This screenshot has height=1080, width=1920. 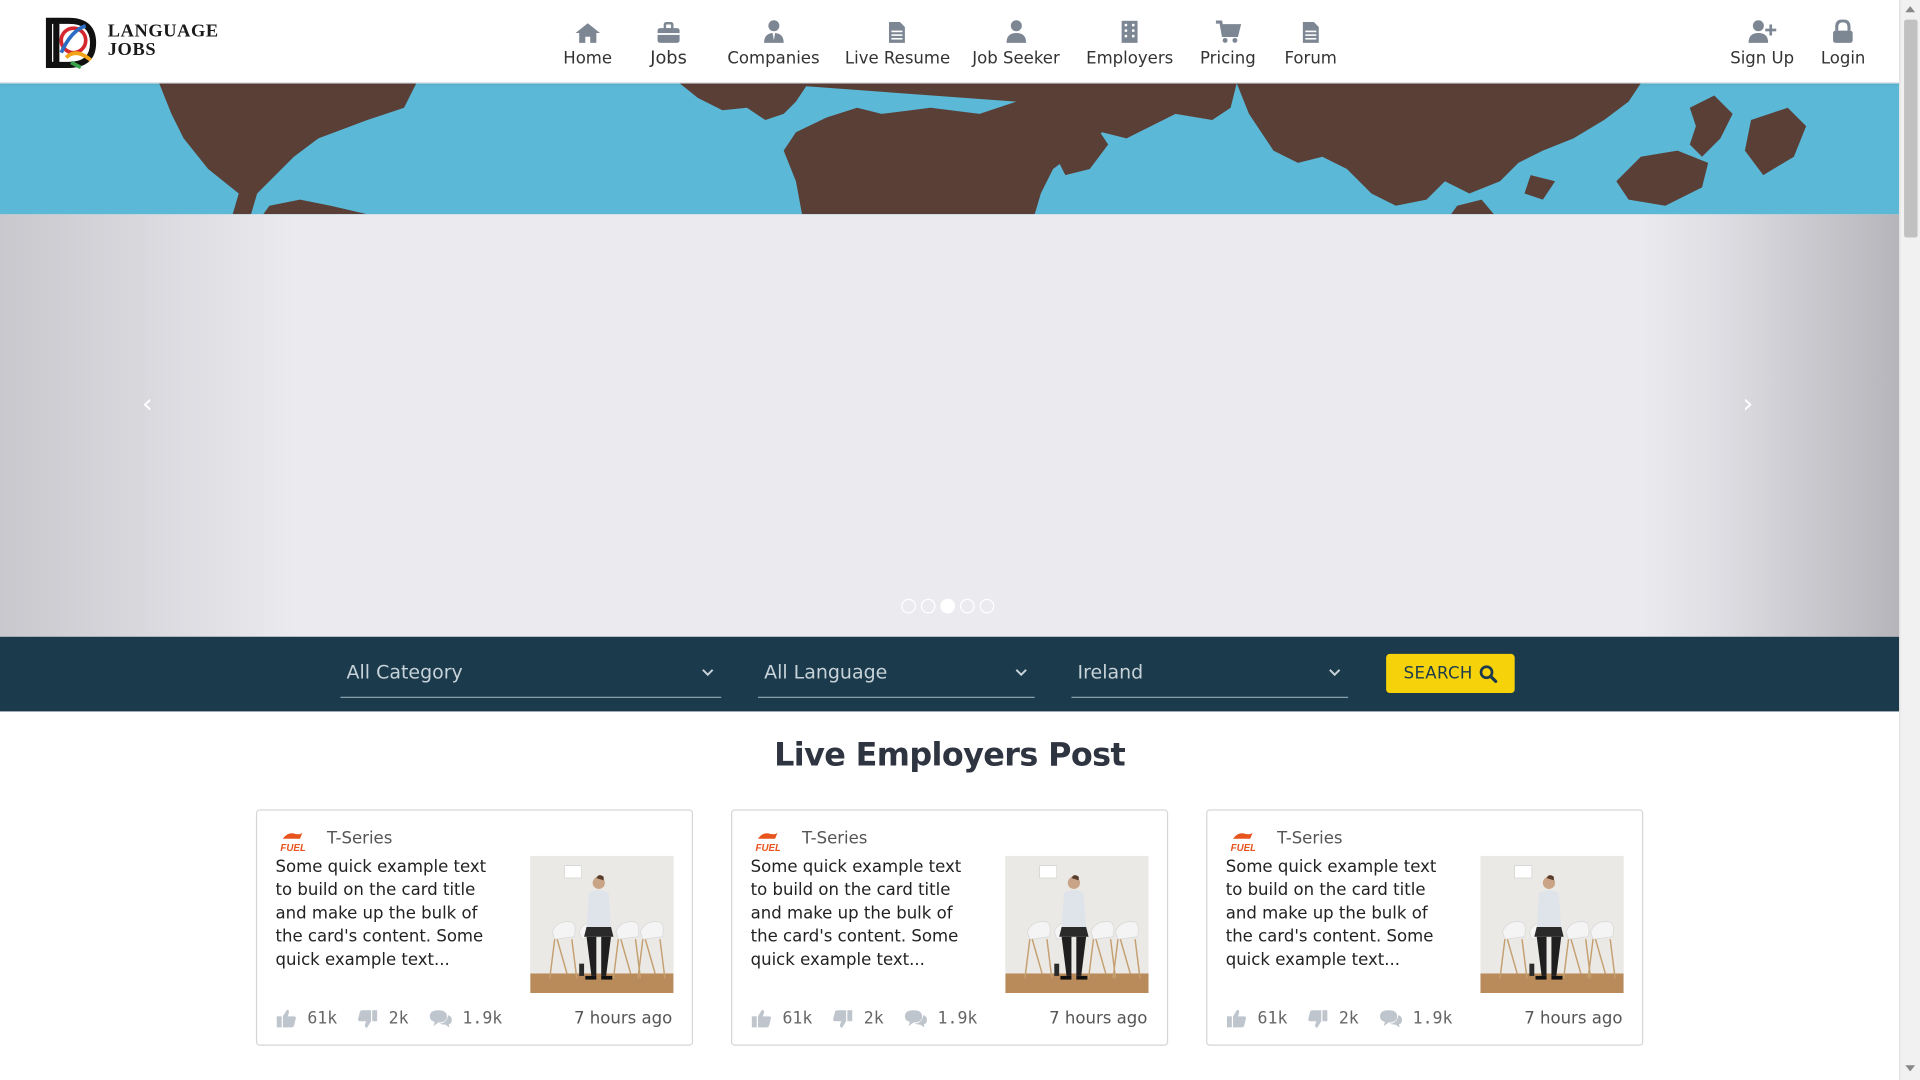 I want to click on language-select: All Language, so click(x=896, y=677).